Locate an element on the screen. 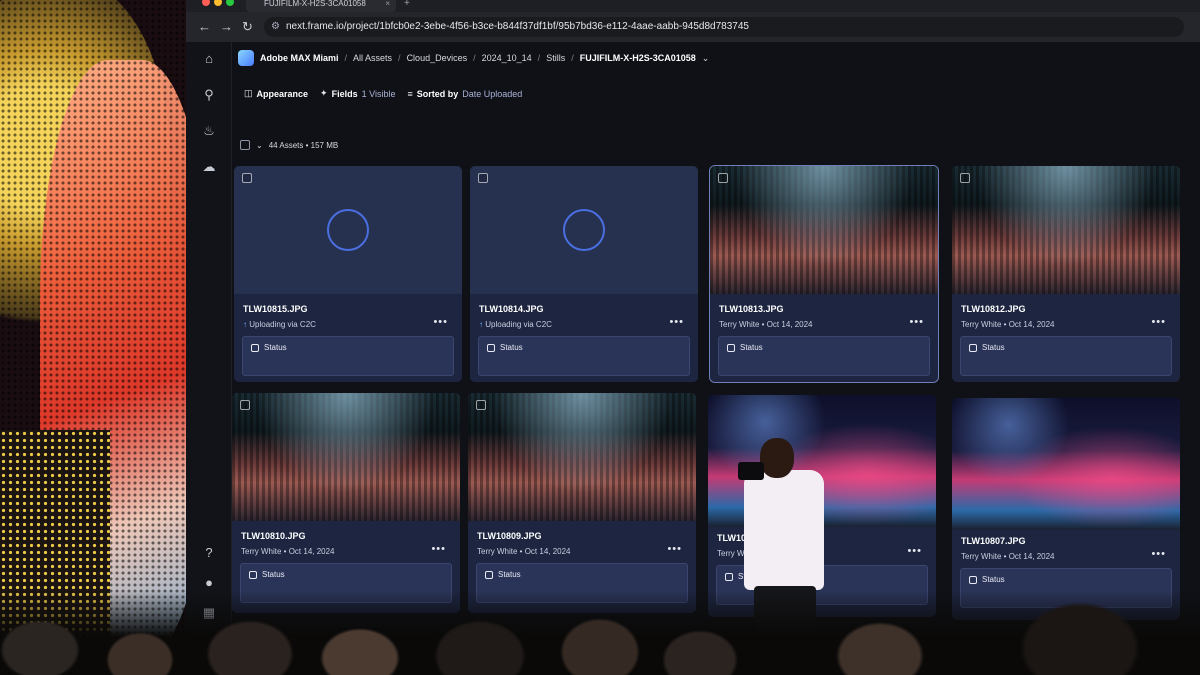 The height and width of the screenshot is (675, 1200). select-all-checkbox is located at coordinates (245, 145).